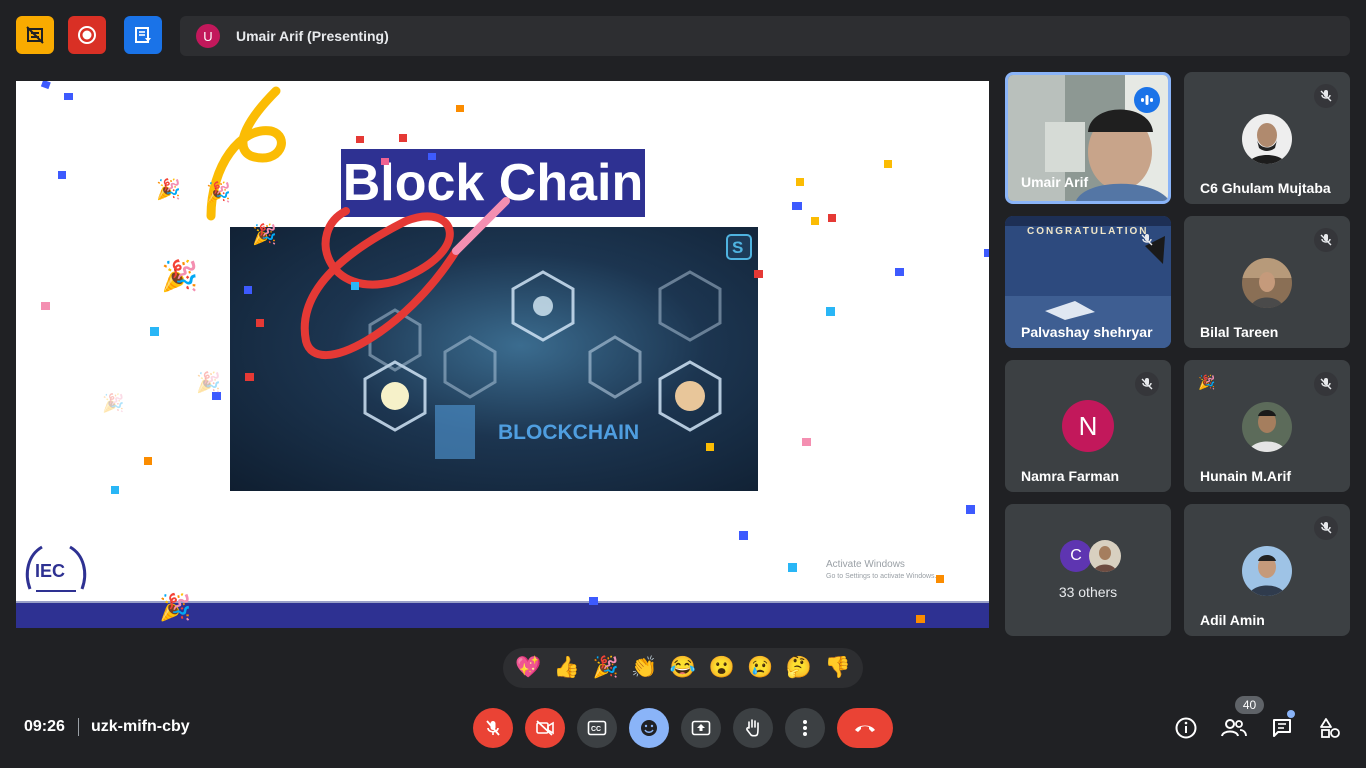  Describe the element at coordinates (1239, 332) in the screenshot. I see `participant-name: Bilal Tareen` at that location.